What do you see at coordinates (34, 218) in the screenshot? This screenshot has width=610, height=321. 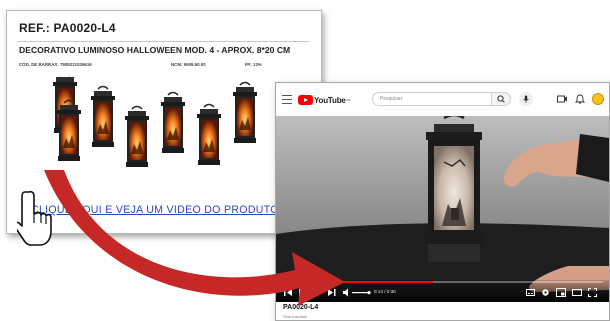 I see `hand-cursor-icon` at bounding box center [34, 218].